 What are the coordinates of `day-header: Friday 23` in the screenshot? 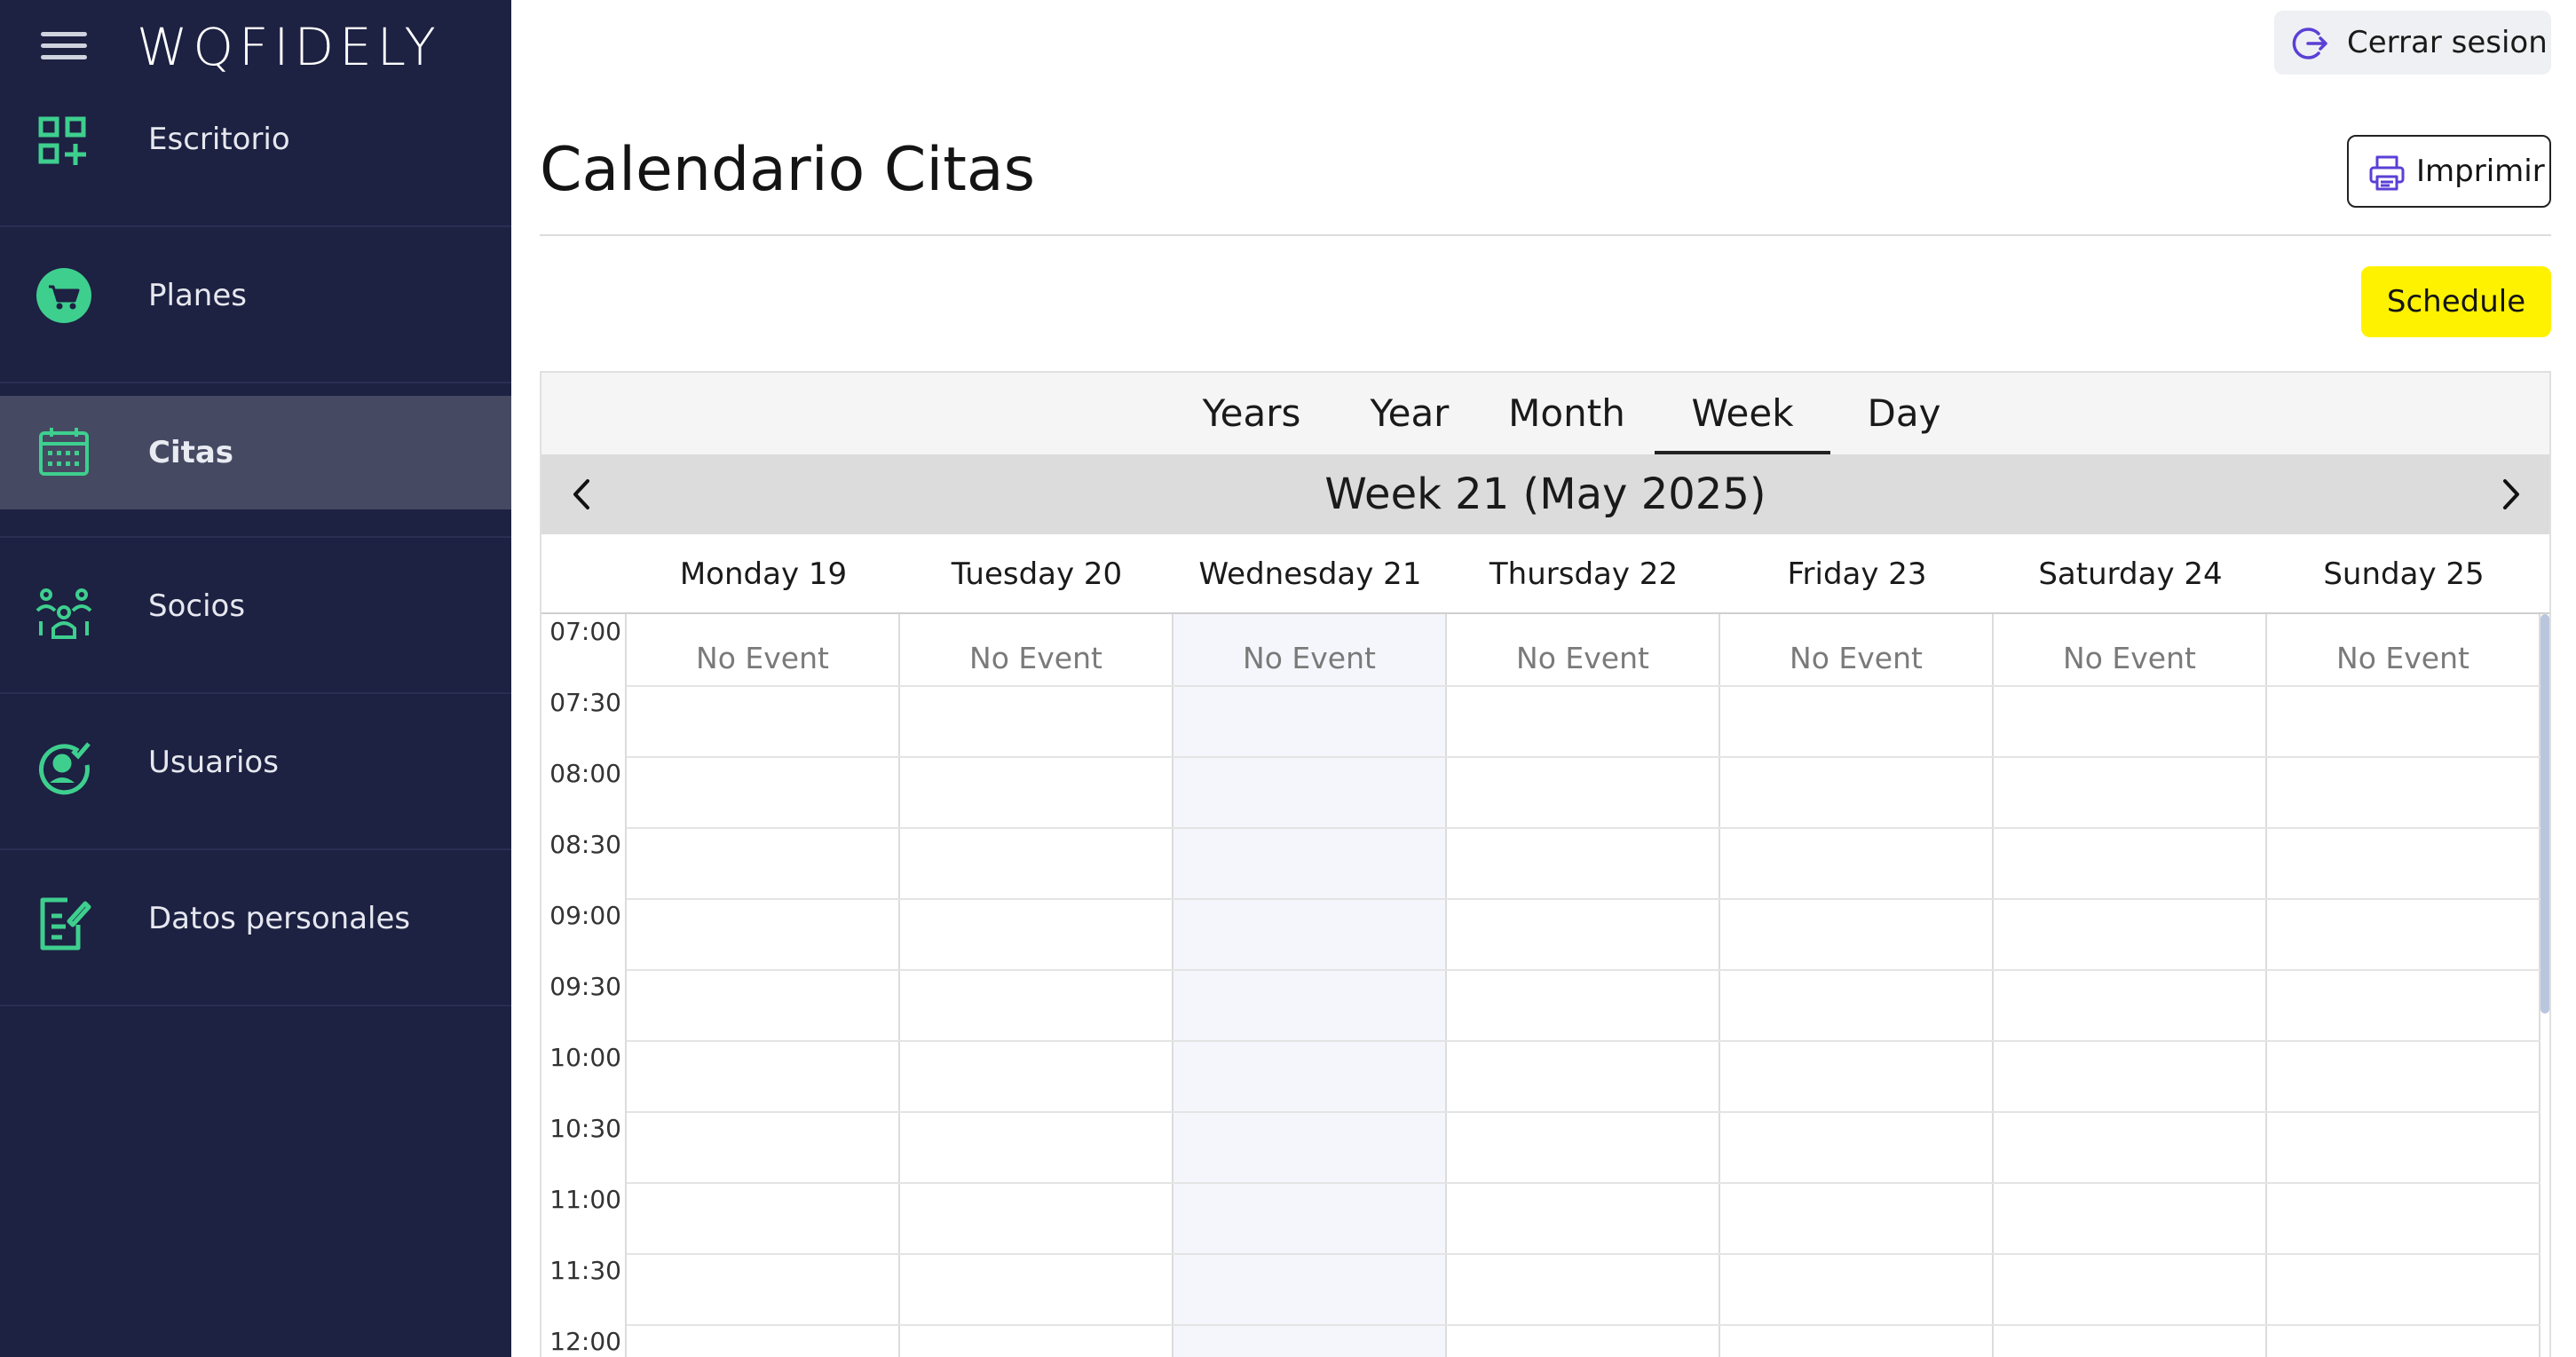 It's located at (1857, 574).